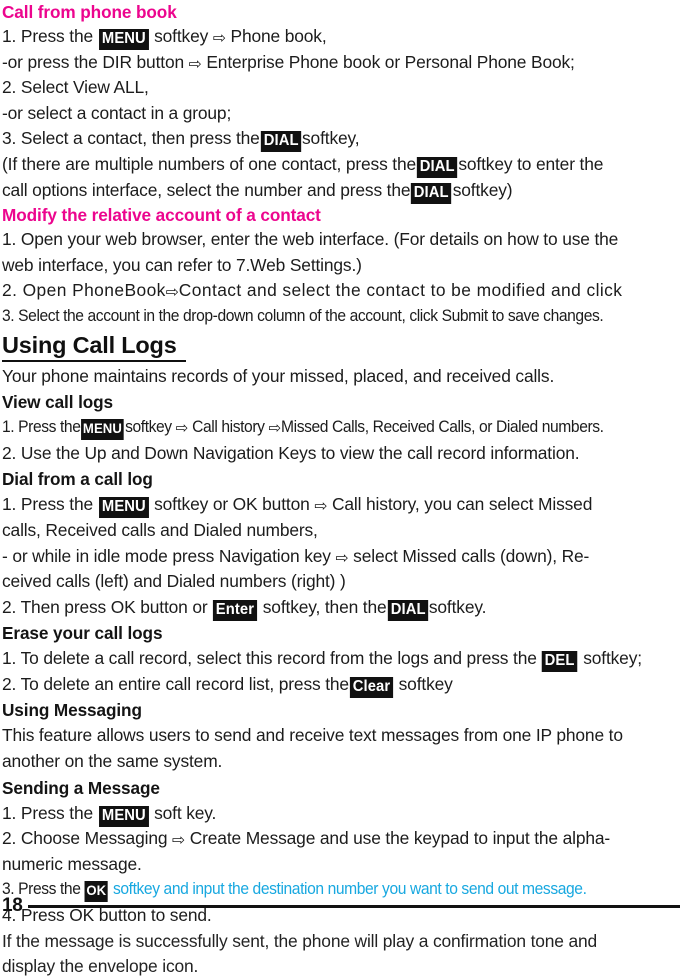 The image size is (682, 980). Describe the element at coordinates (58, 402) in the screenshot. I see `subsection-heading: View call logs` at that location.